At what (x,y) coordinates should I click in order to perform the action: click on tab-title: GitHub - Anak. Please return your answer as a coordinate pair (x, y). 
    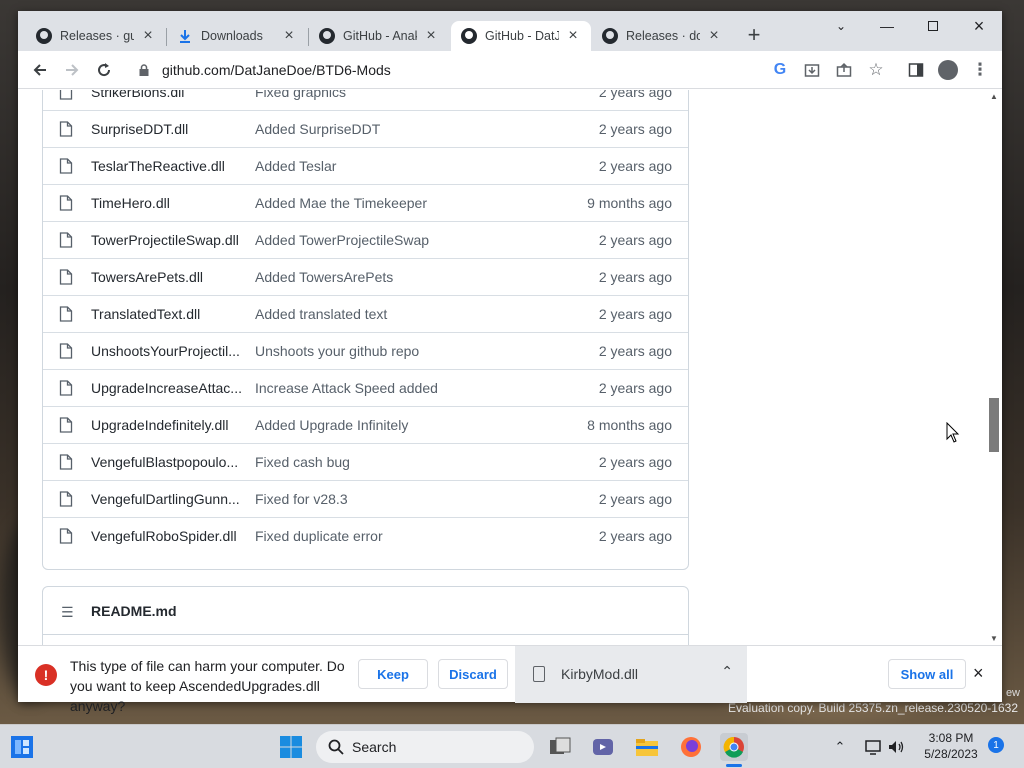
    Looking at the image, I should click on (380, 36).